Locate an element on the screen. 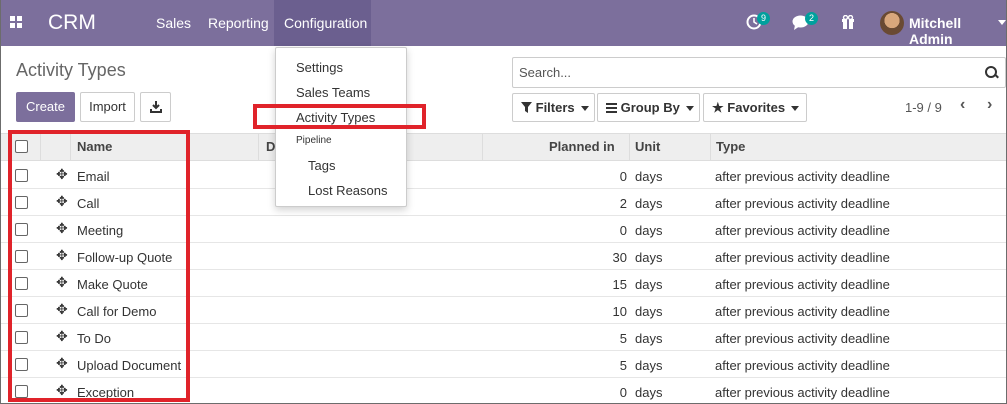 This screenshot has width=1007, height=404. page-title: Activity Types is located at coordinates (71, 70).